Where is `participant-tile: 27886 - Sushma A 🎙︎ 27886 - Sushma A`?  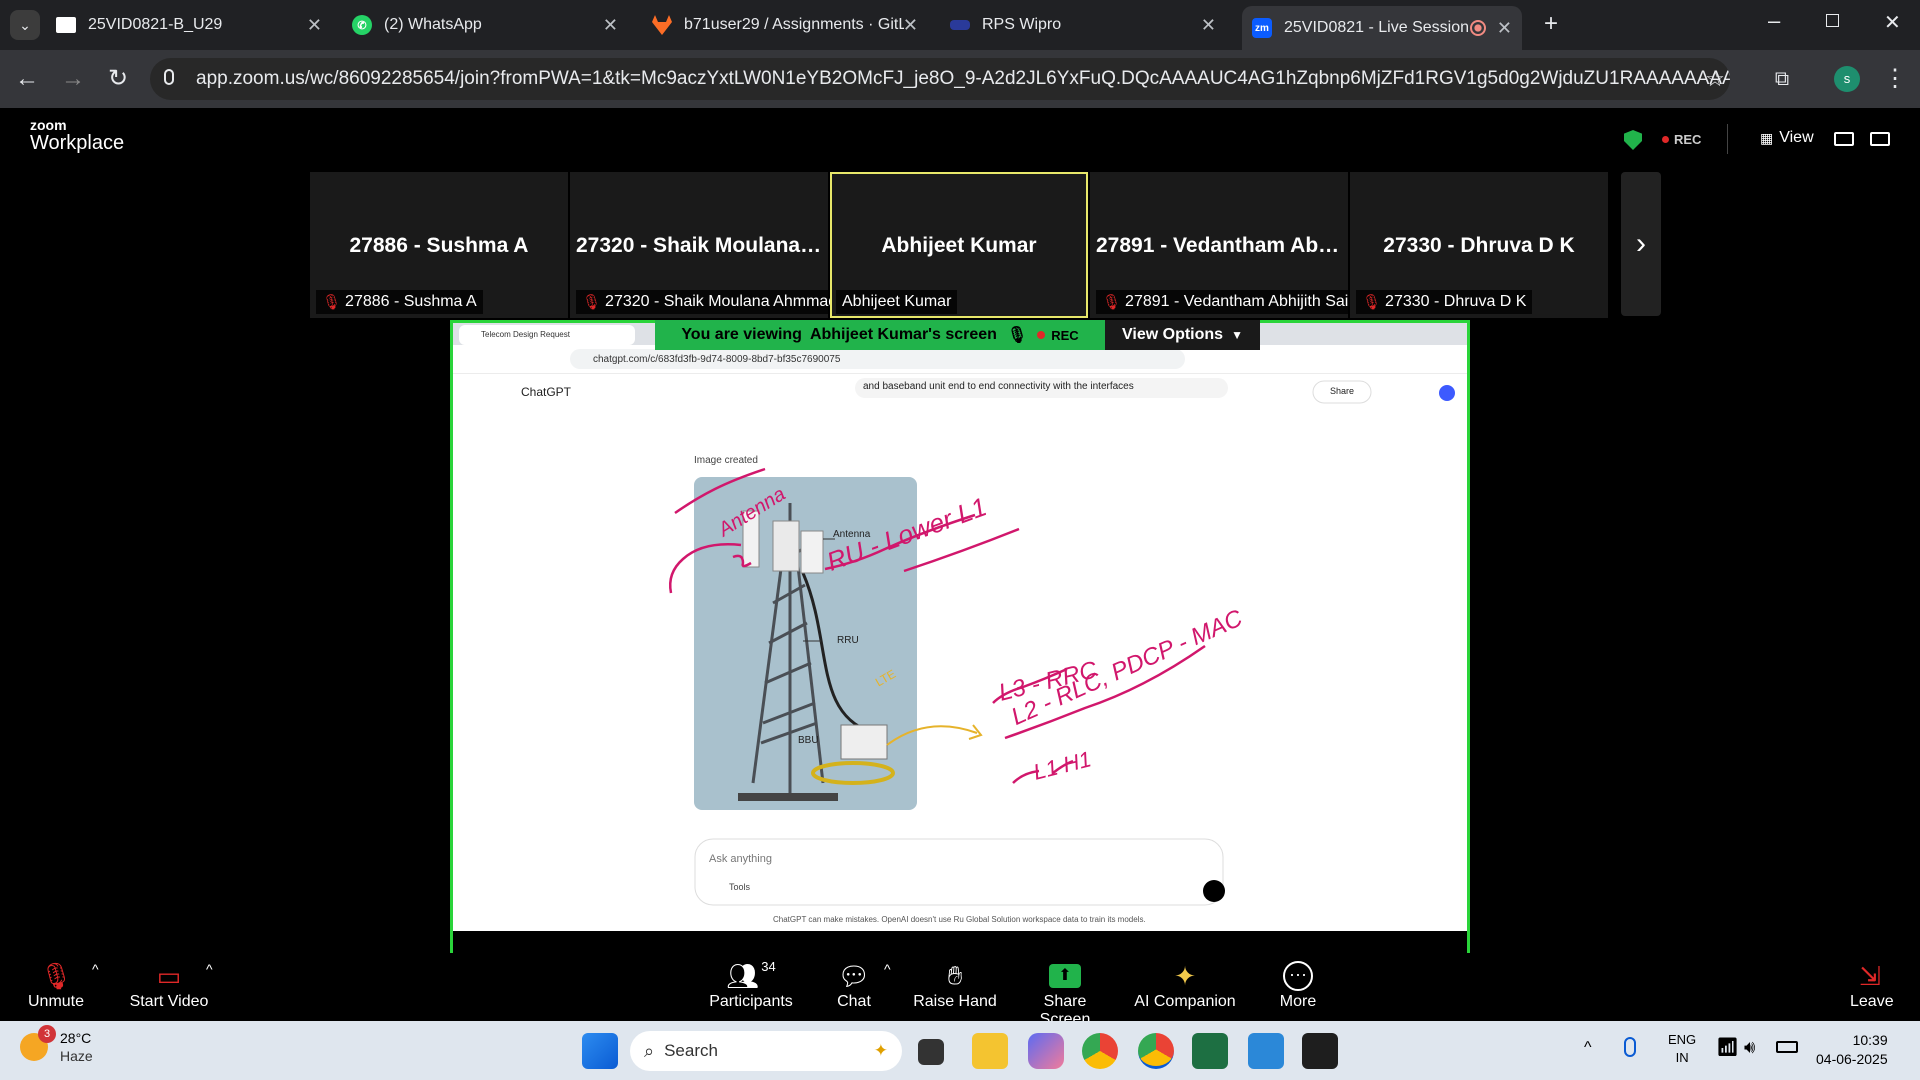
participant-tile: 27886 - Sushma A 🎙︎ 27886 - Sushma A is located at coordinates (439, 245).